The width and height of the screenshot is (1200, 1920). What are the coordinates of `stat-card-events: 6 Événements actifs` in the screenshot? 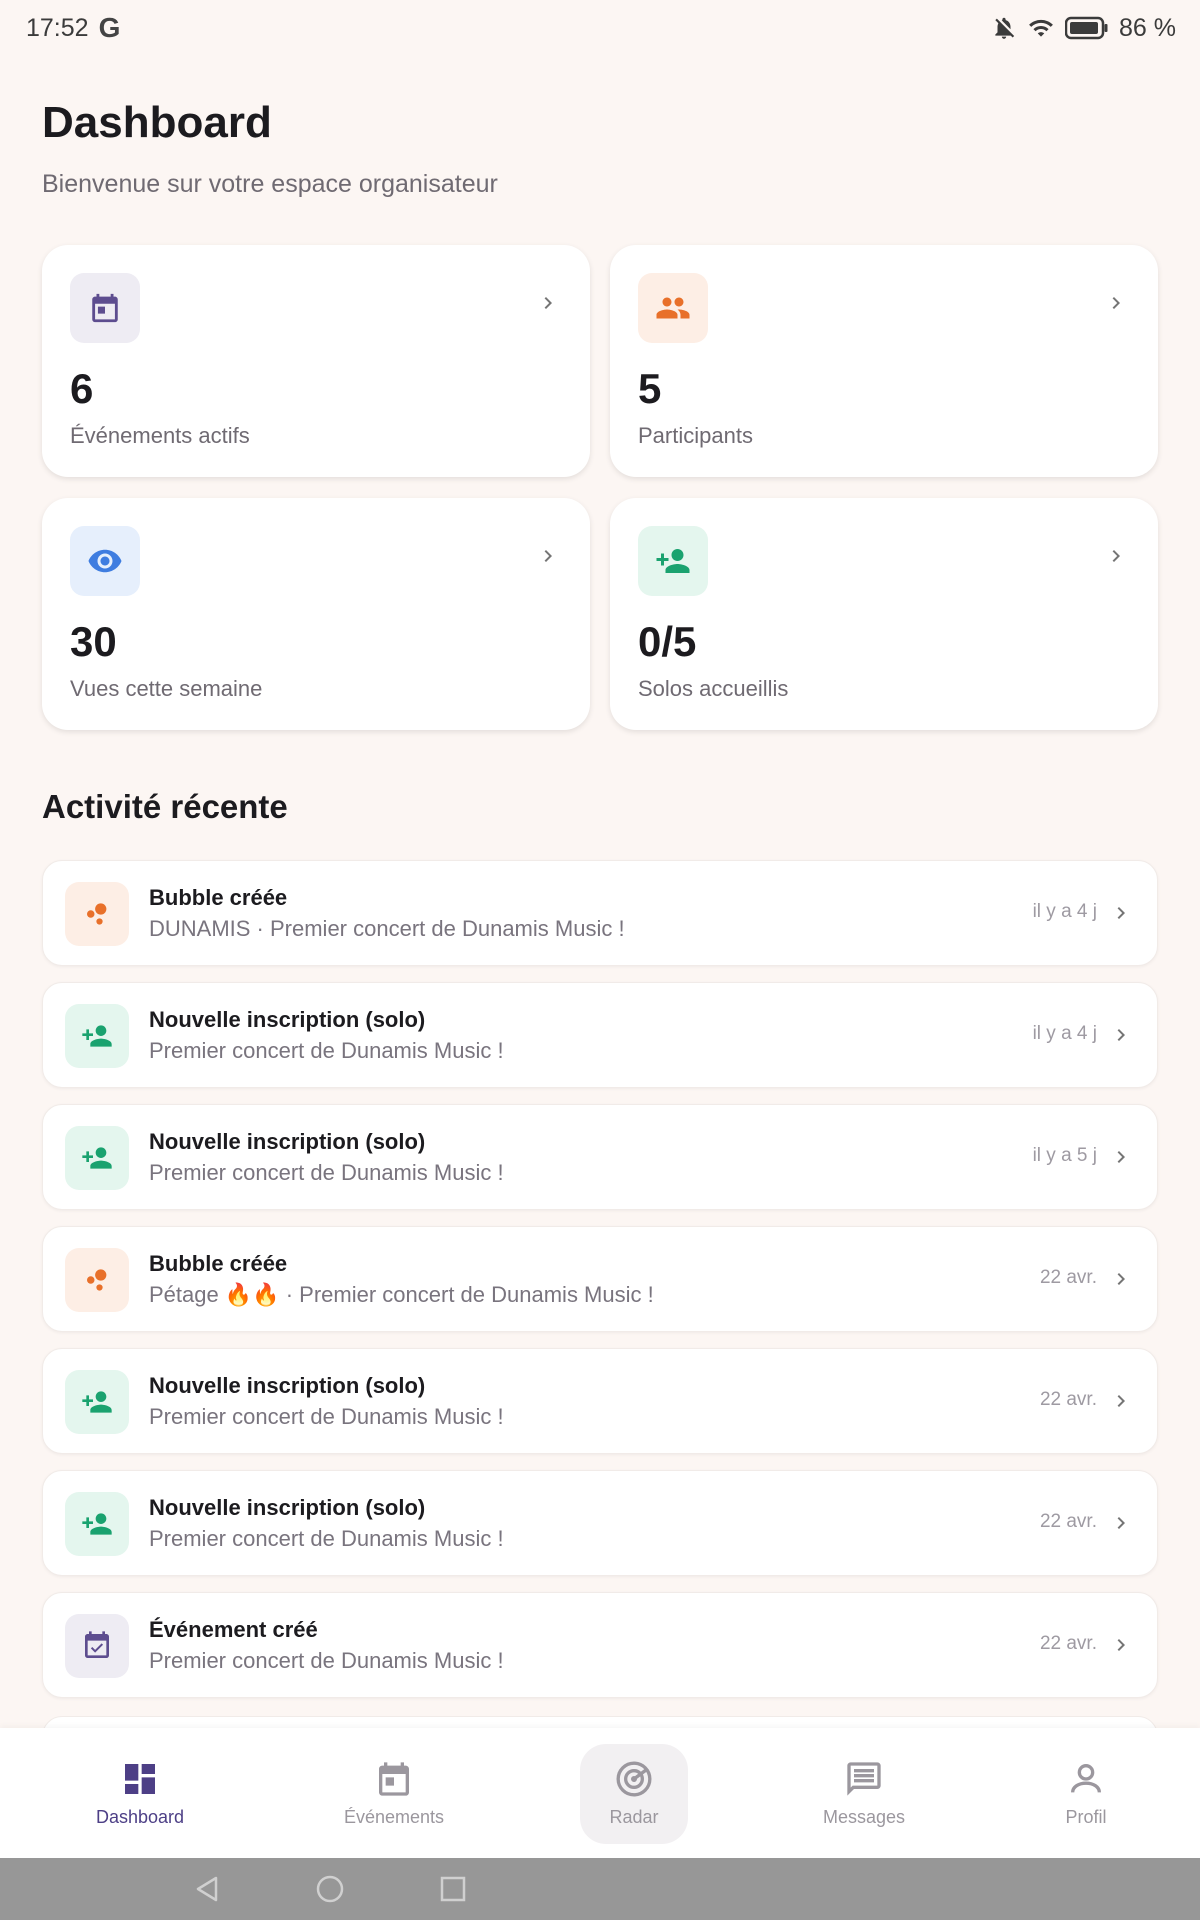 It's located at (316, 361).